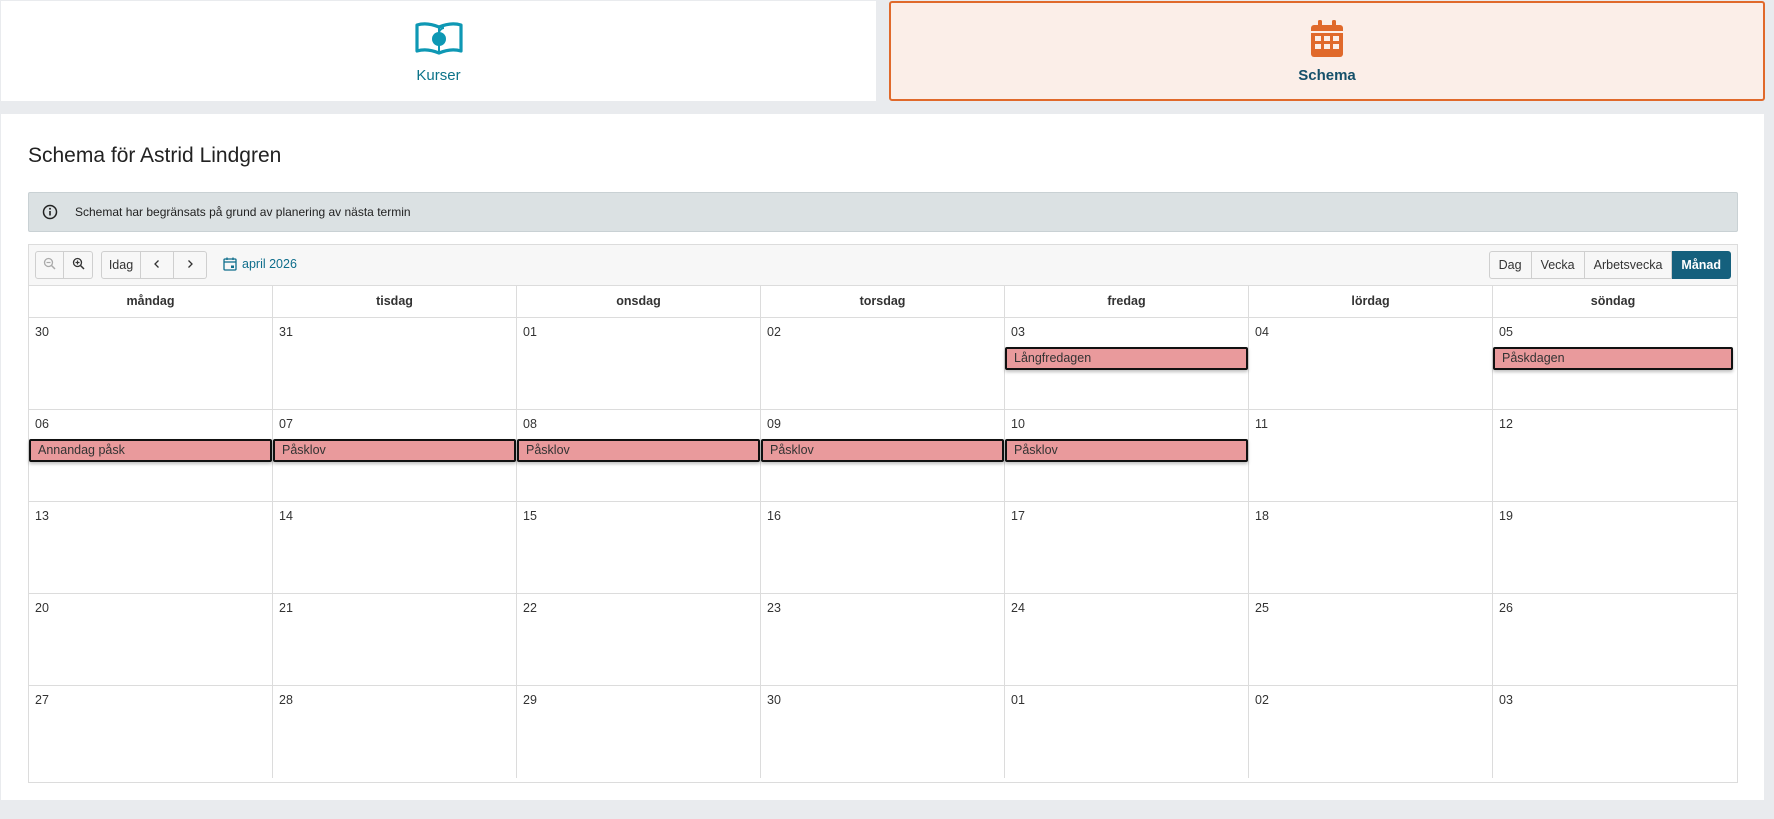 The image size is (1774, 819). What do you see at coordinates (1613, 547) in the screenshot?
I see `day-cell: 19` at bounding box center [1613, 547].